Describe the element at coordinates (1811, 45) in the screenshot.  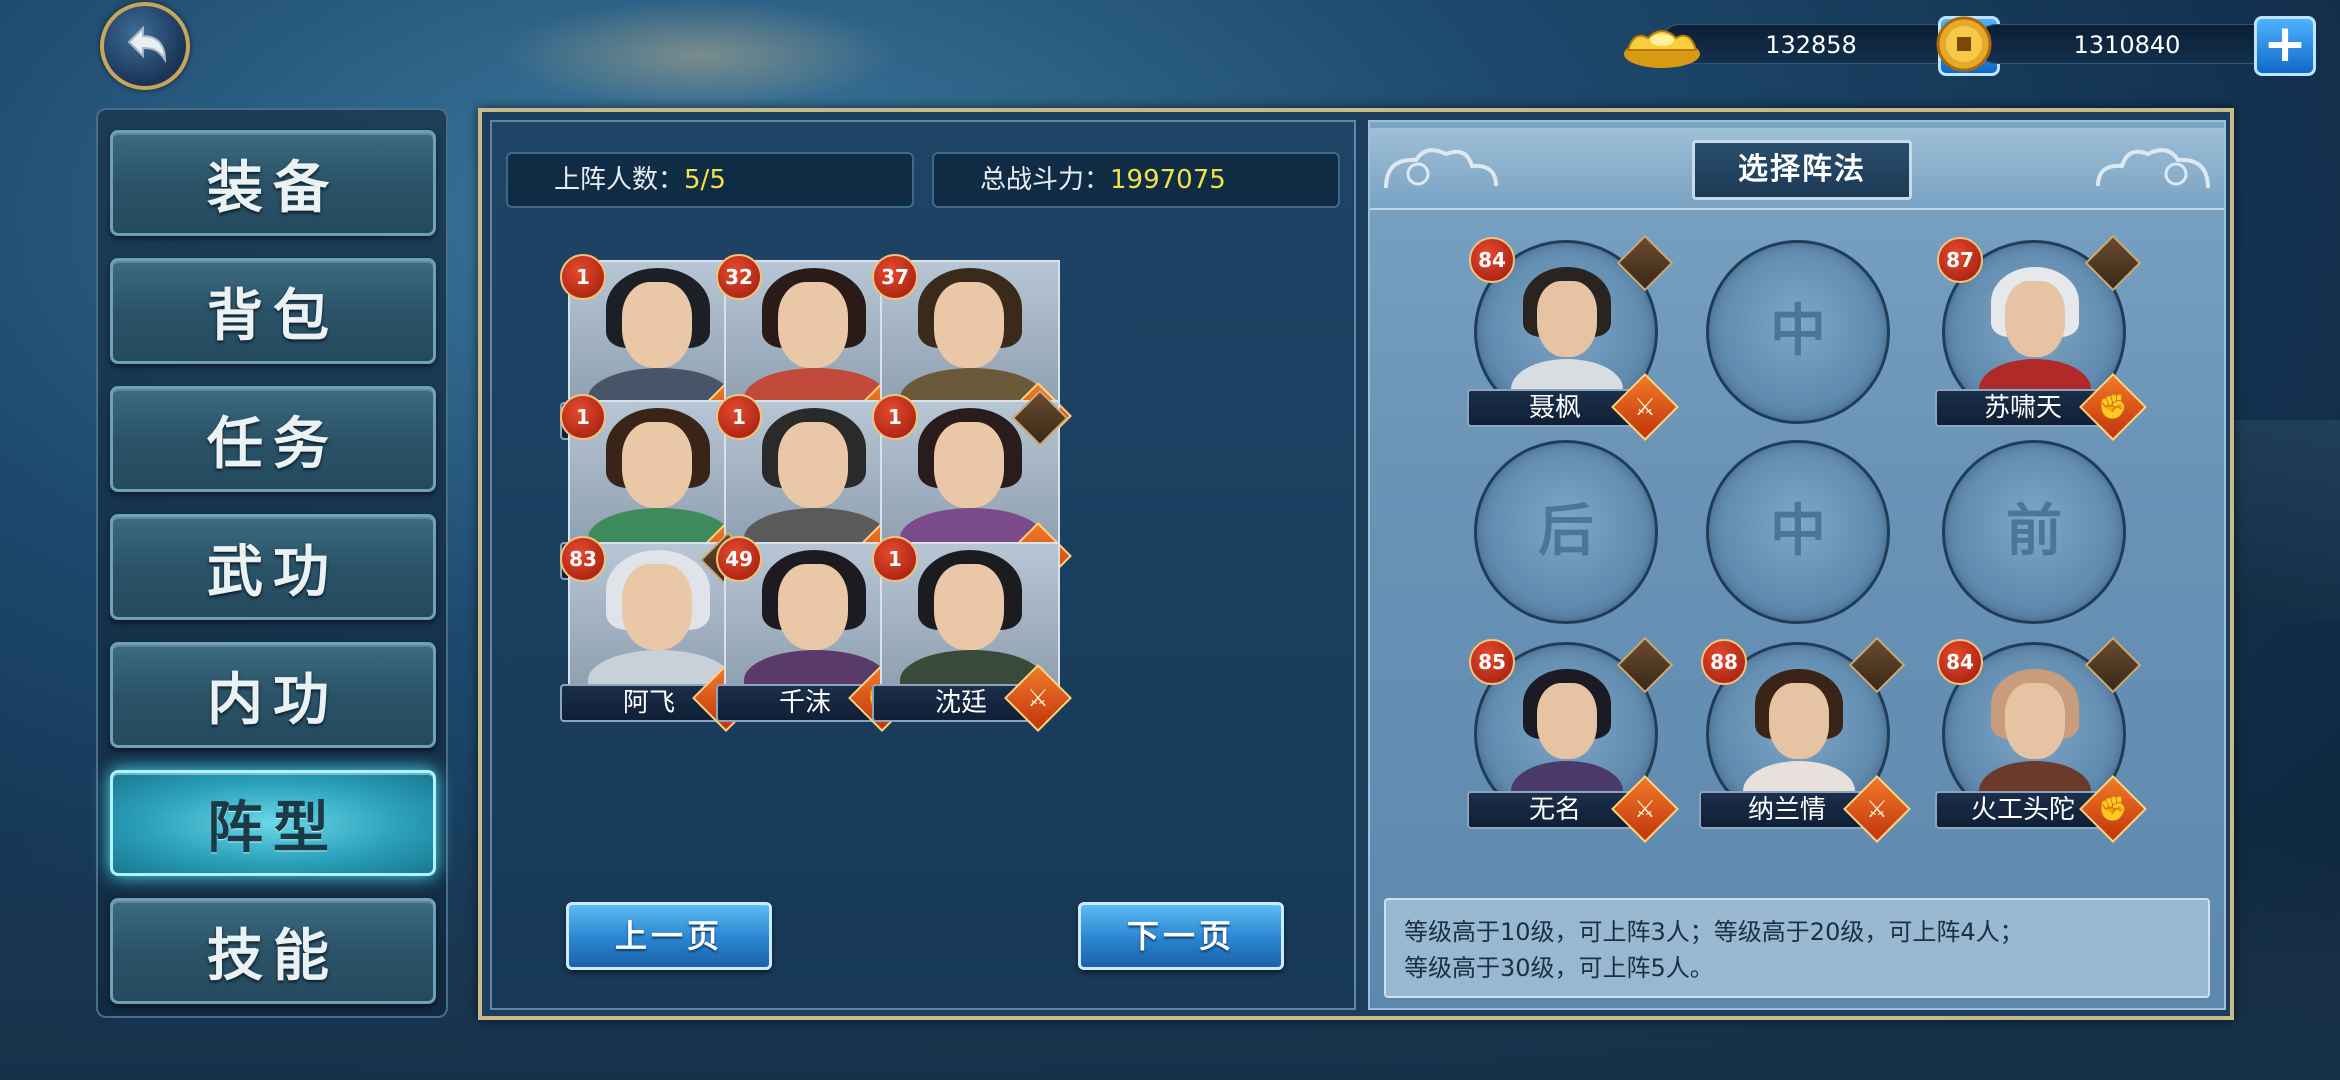
I see `gold-value: 132858` at that location.